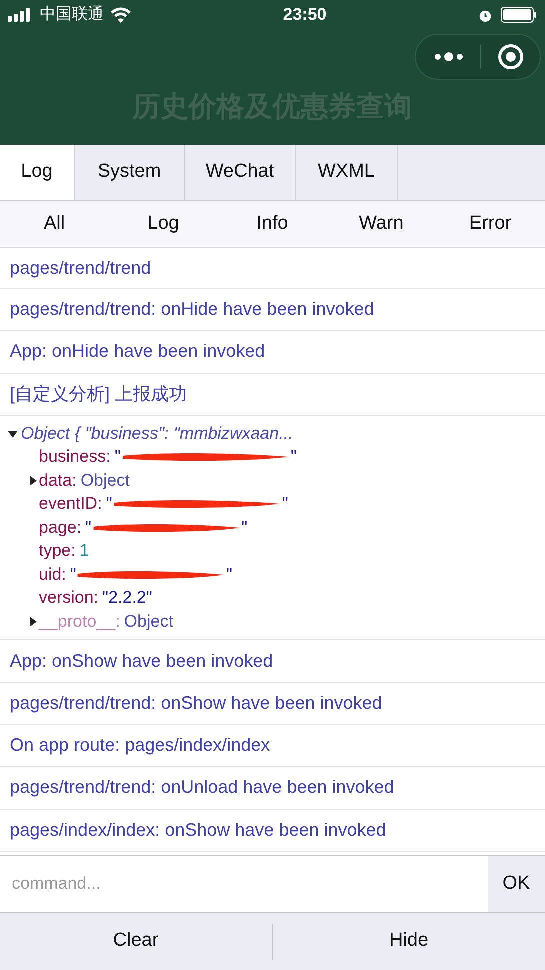 This screenshot has height=970, width=545. What do you see at coordinates (518, 15) in the screenshot?
I see `battery-icon` at bounding box center [518, 15].